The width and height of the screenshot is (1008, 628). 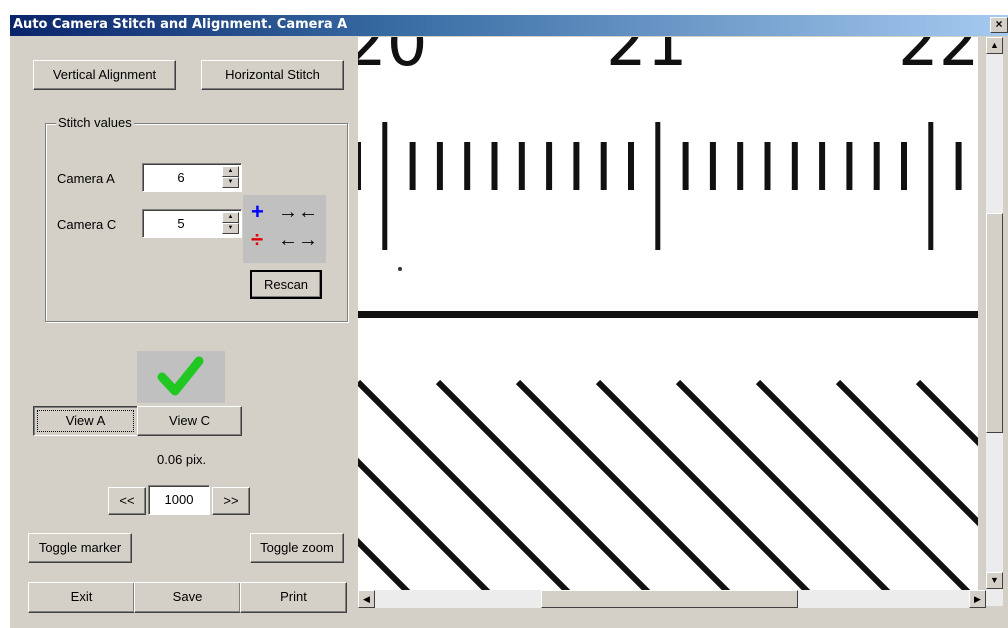 I want to click on camera-c-stepper: 5 ▲ ▼, so click(x=192, y=223).